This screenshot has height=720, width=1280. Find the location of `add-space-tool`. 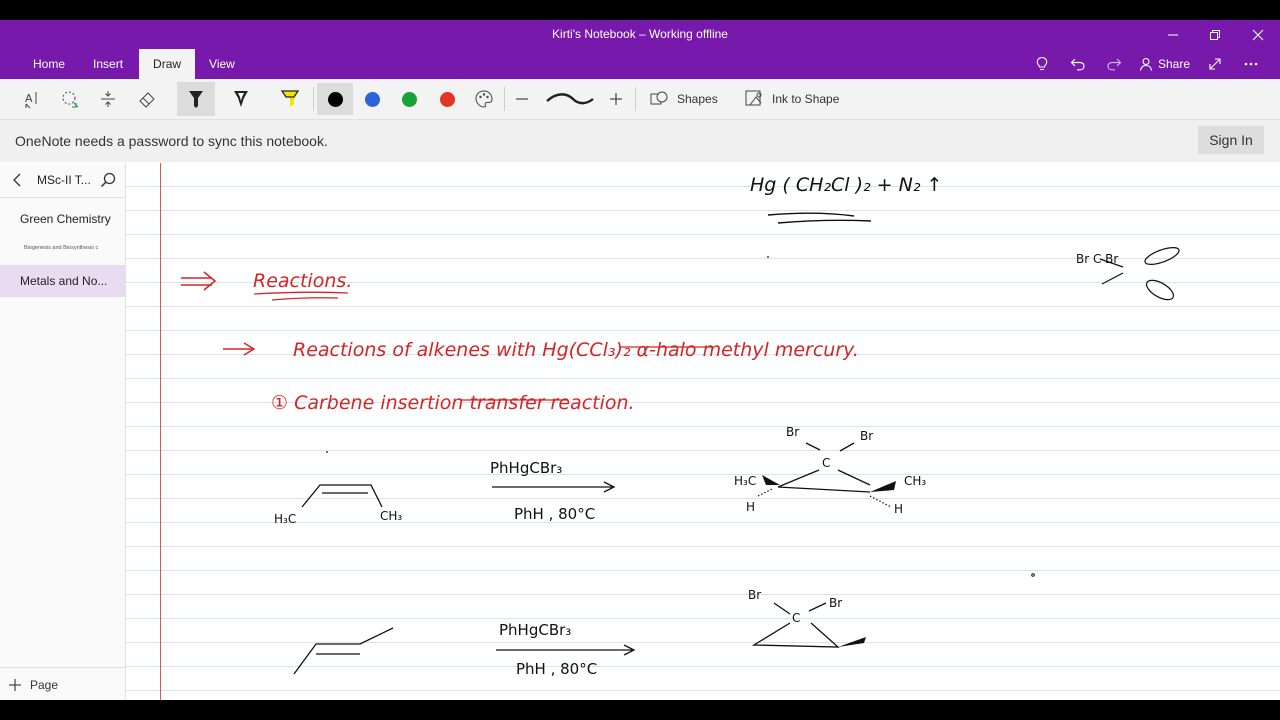

add-space-tool is located at coordinates (108, 99).